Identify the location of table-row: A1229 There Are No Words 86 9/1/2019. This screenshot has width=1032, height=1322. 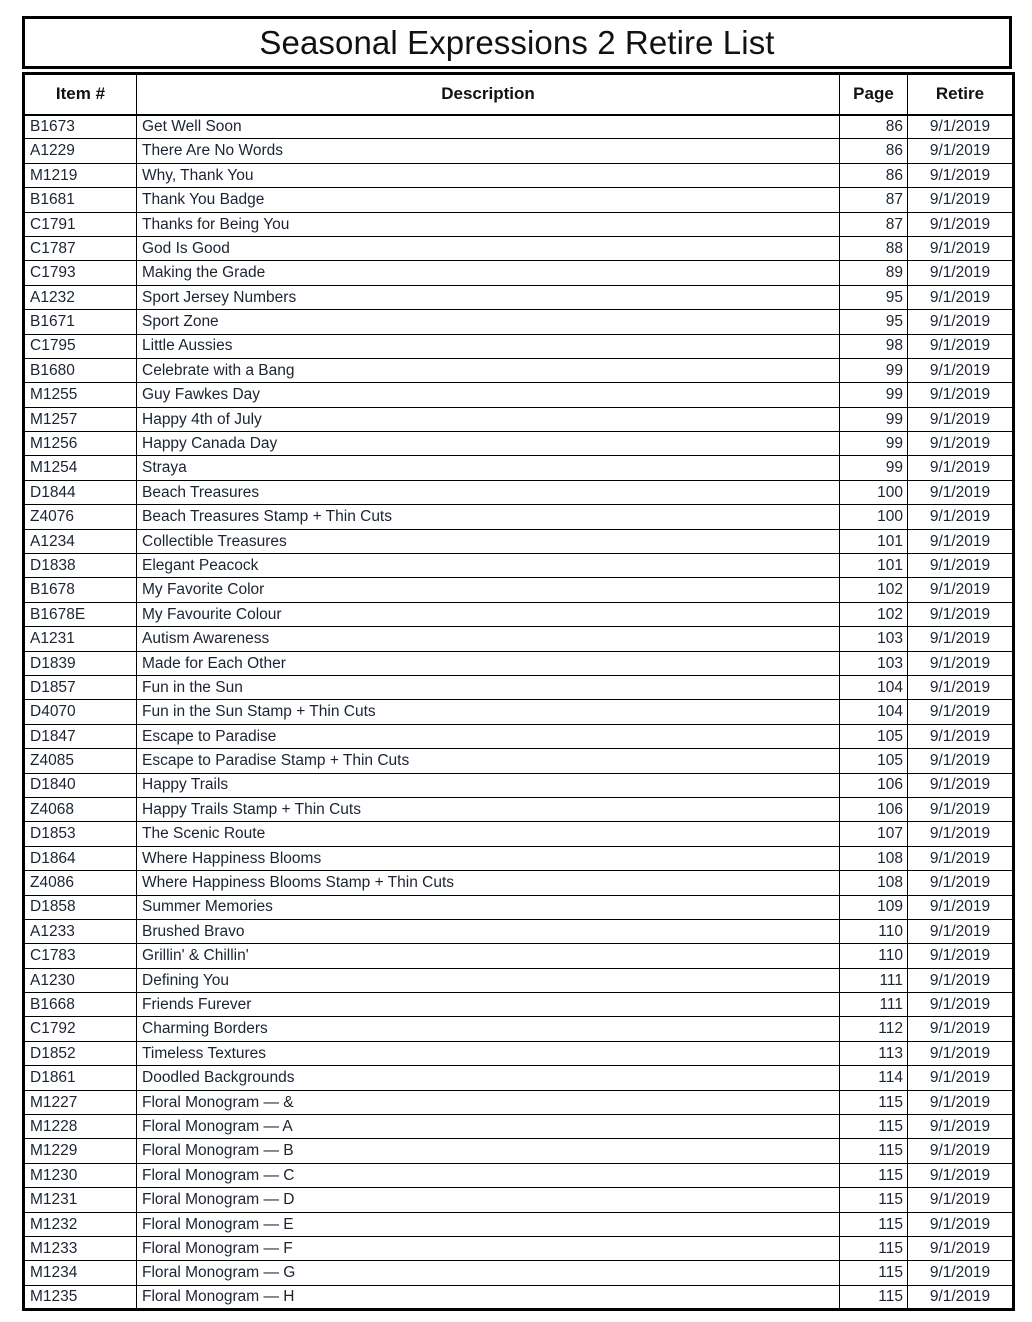
(518, 151).